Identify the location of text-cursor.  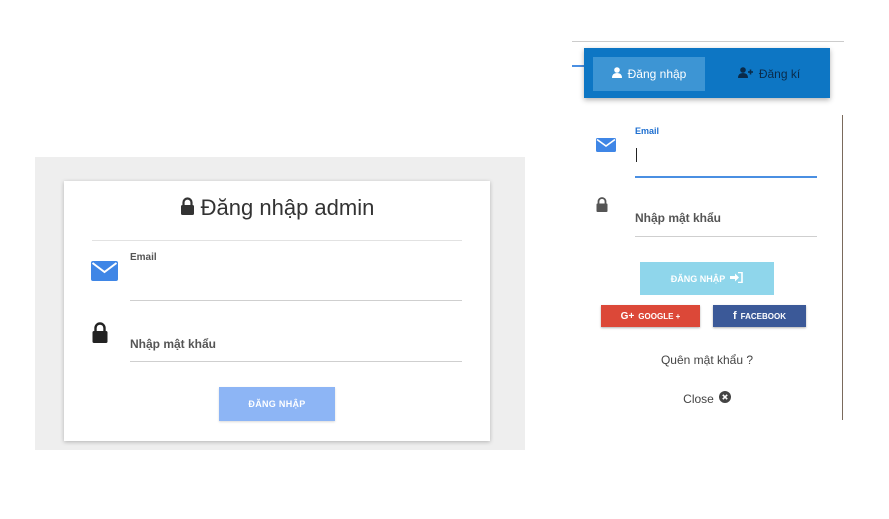
(636, 155).